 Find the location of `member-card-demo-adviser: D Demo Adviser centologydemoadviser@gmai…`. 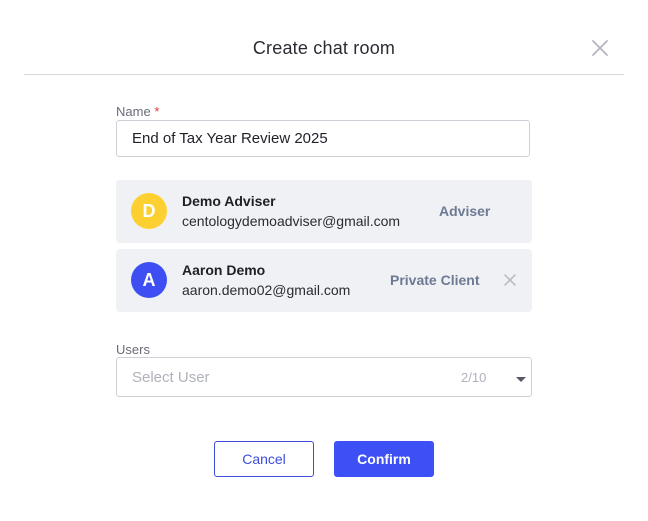

member-card-demo-adviser: D Demo Adviser centologydemoadviser@gmai… is located at coordinates (324, 211).